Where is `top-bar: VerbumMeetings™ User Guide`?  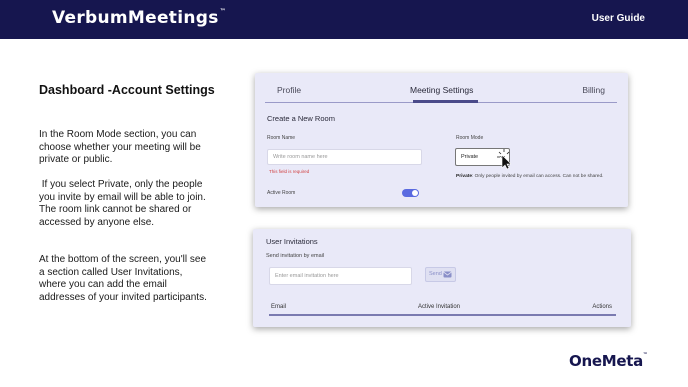 top-bar: VerbumMeetings™ User Guide is located at coordinates (344, 19).